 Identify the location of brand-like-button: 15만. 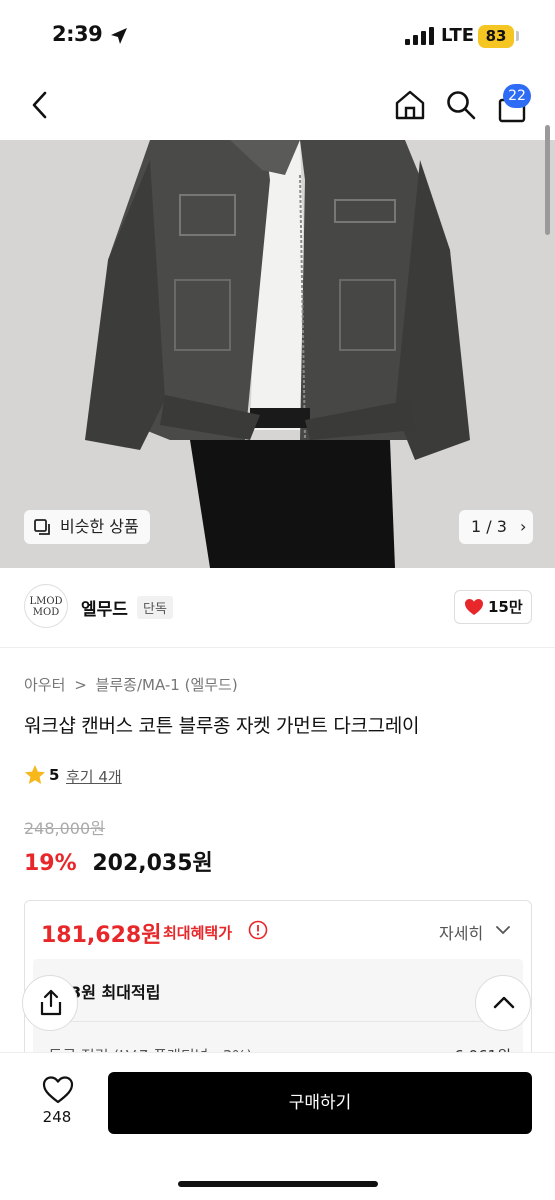
(493, 607).